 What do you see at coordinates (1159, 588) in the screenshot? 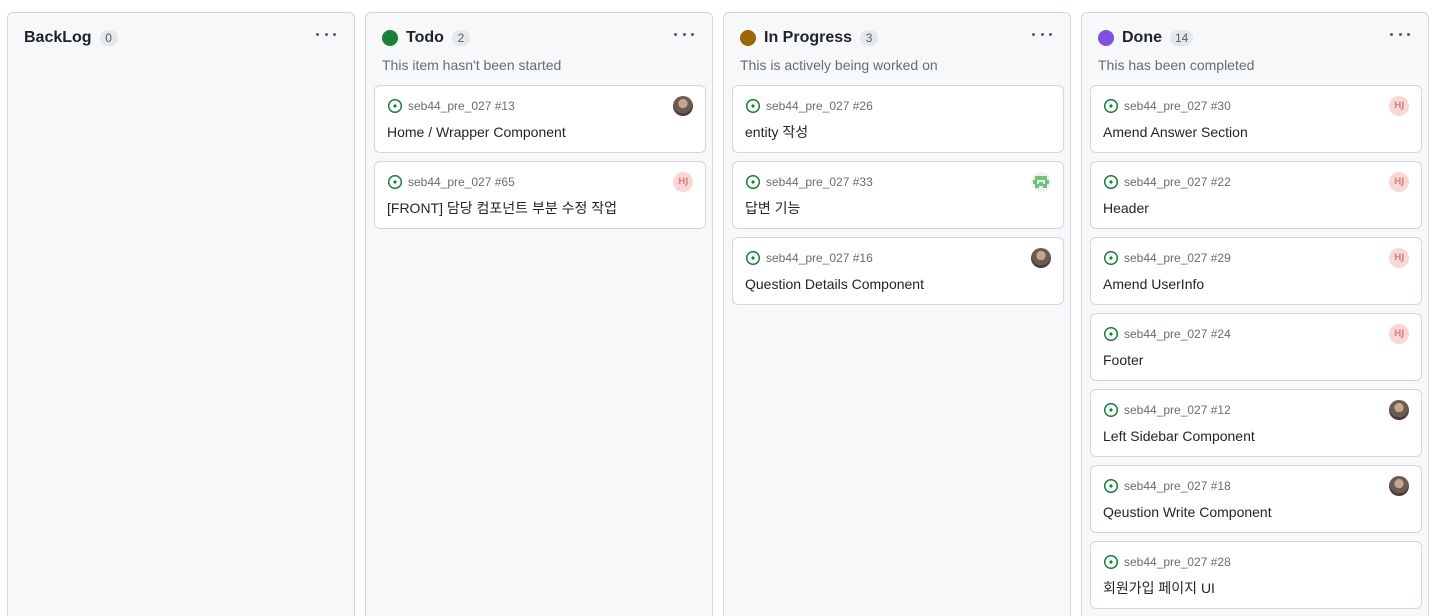
I see `card-title: 회원가입 페이지 UI` at bounding box center [1159, 588].